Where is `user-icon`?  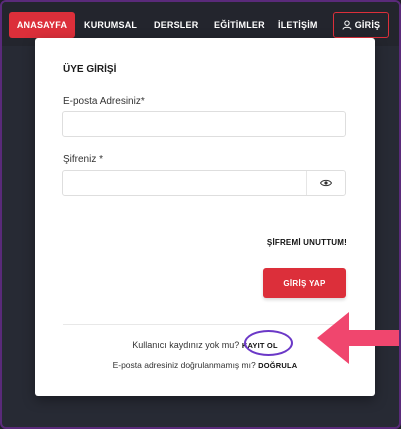
user-icon is located at coordinates (347, 25).